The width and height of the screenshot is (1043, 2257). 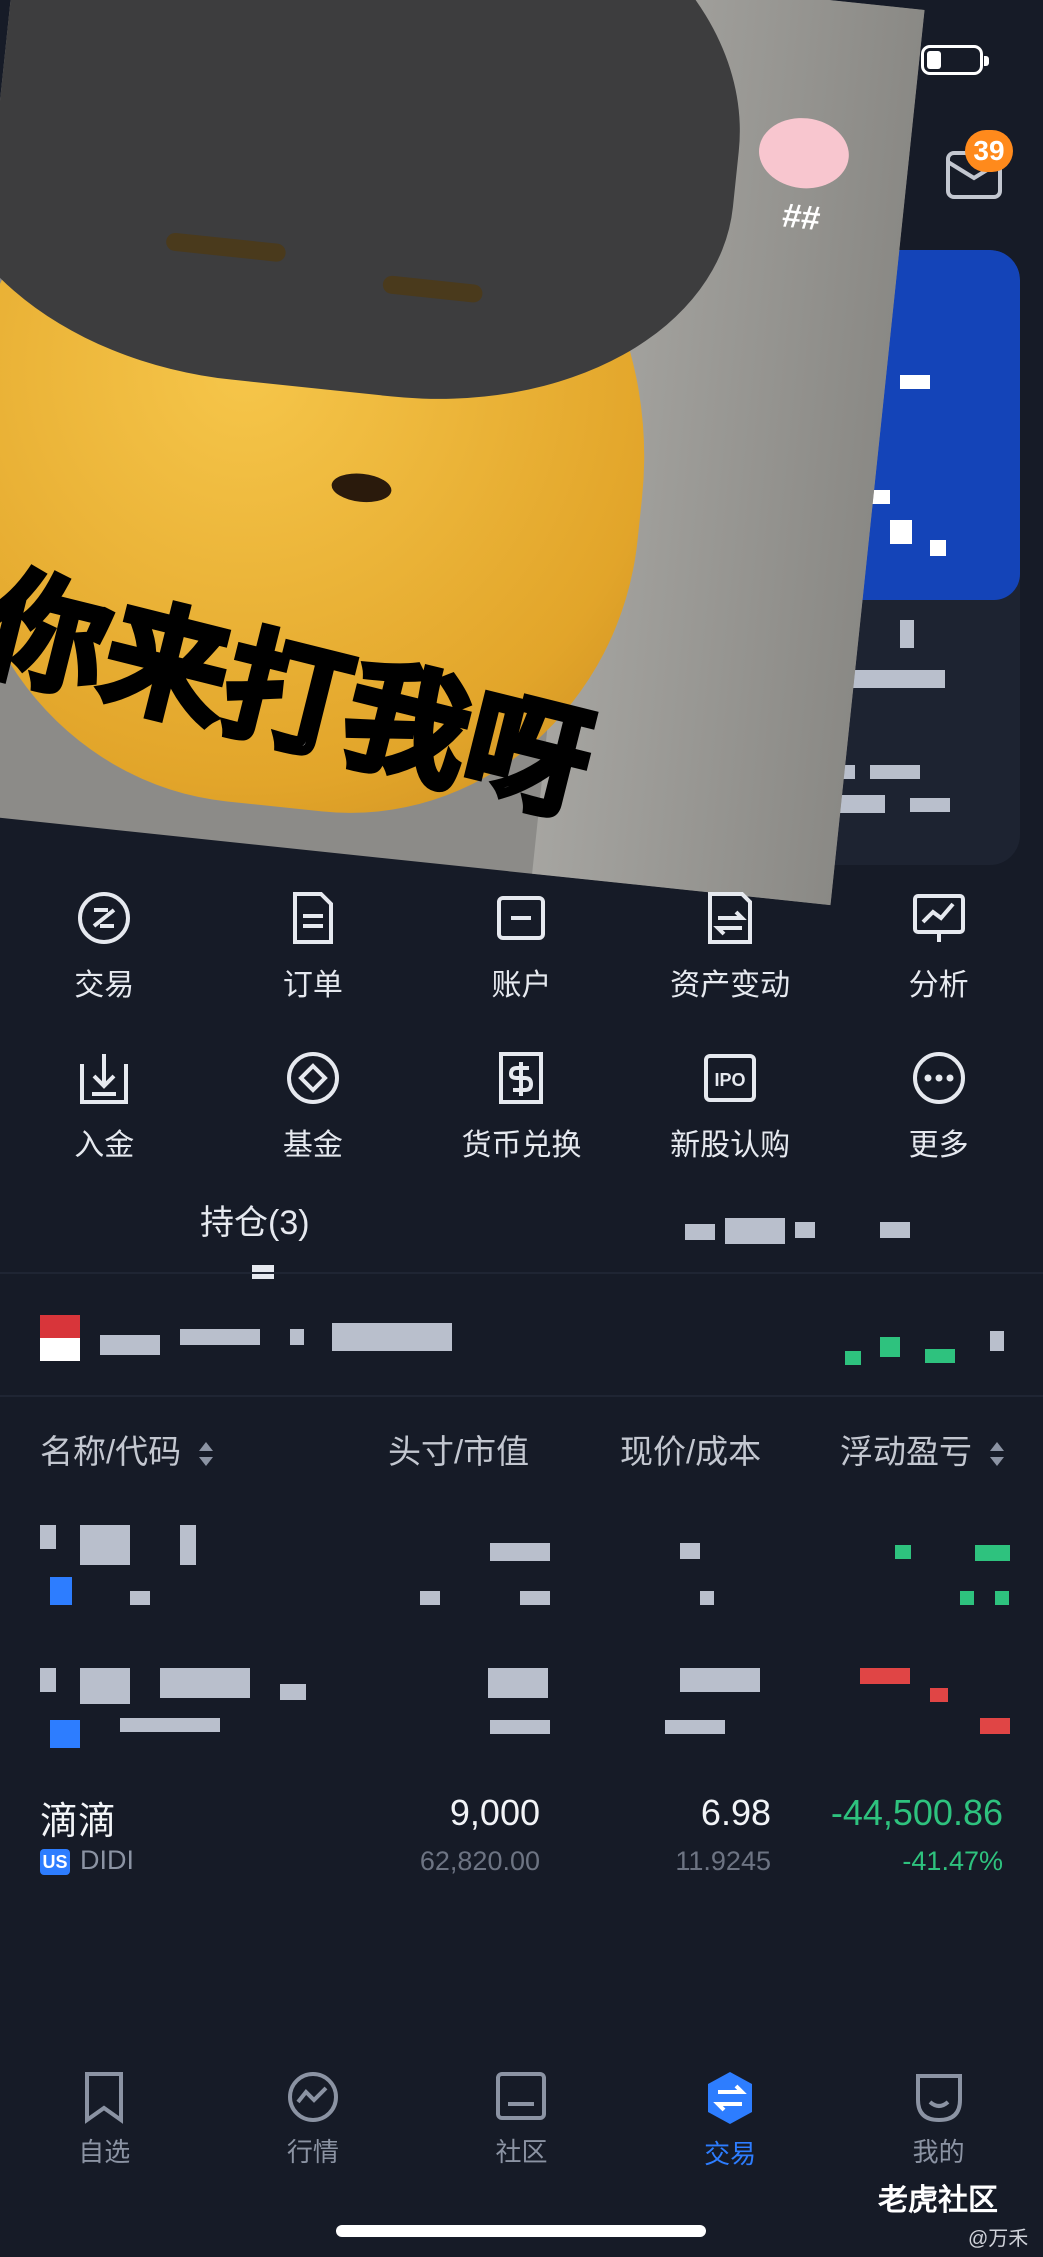 What do you see at coordinates (313, 1107) in the screenshot?
I see `action-fund: 基金` at bounding box center [313, 1107].